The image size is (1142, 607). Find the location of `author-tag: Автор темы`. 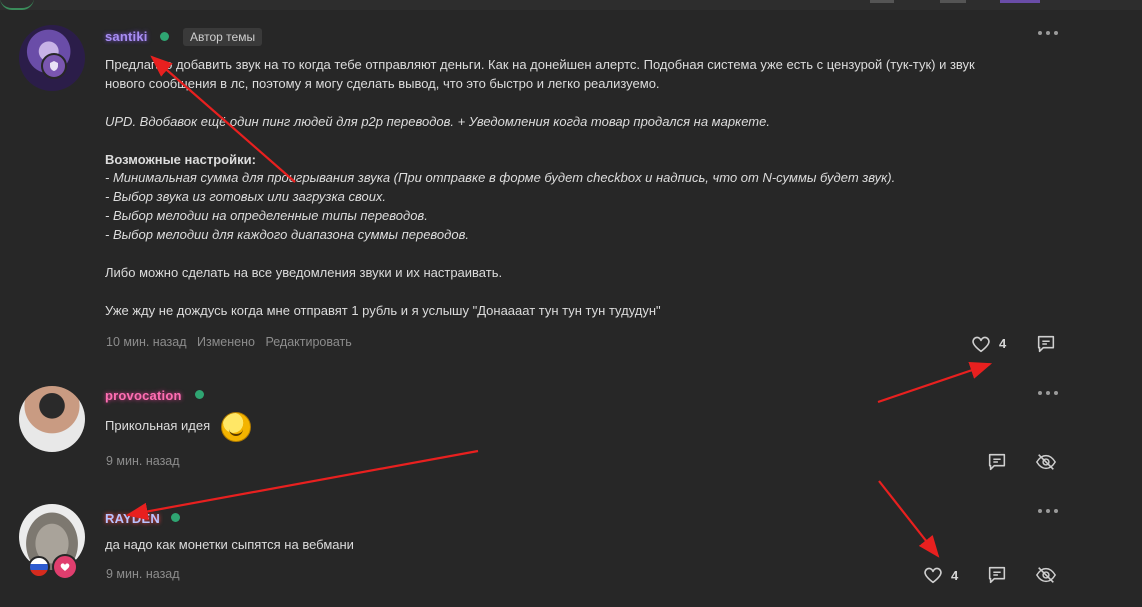

author-tag: Автор темы is located at coordinates (223, 37).